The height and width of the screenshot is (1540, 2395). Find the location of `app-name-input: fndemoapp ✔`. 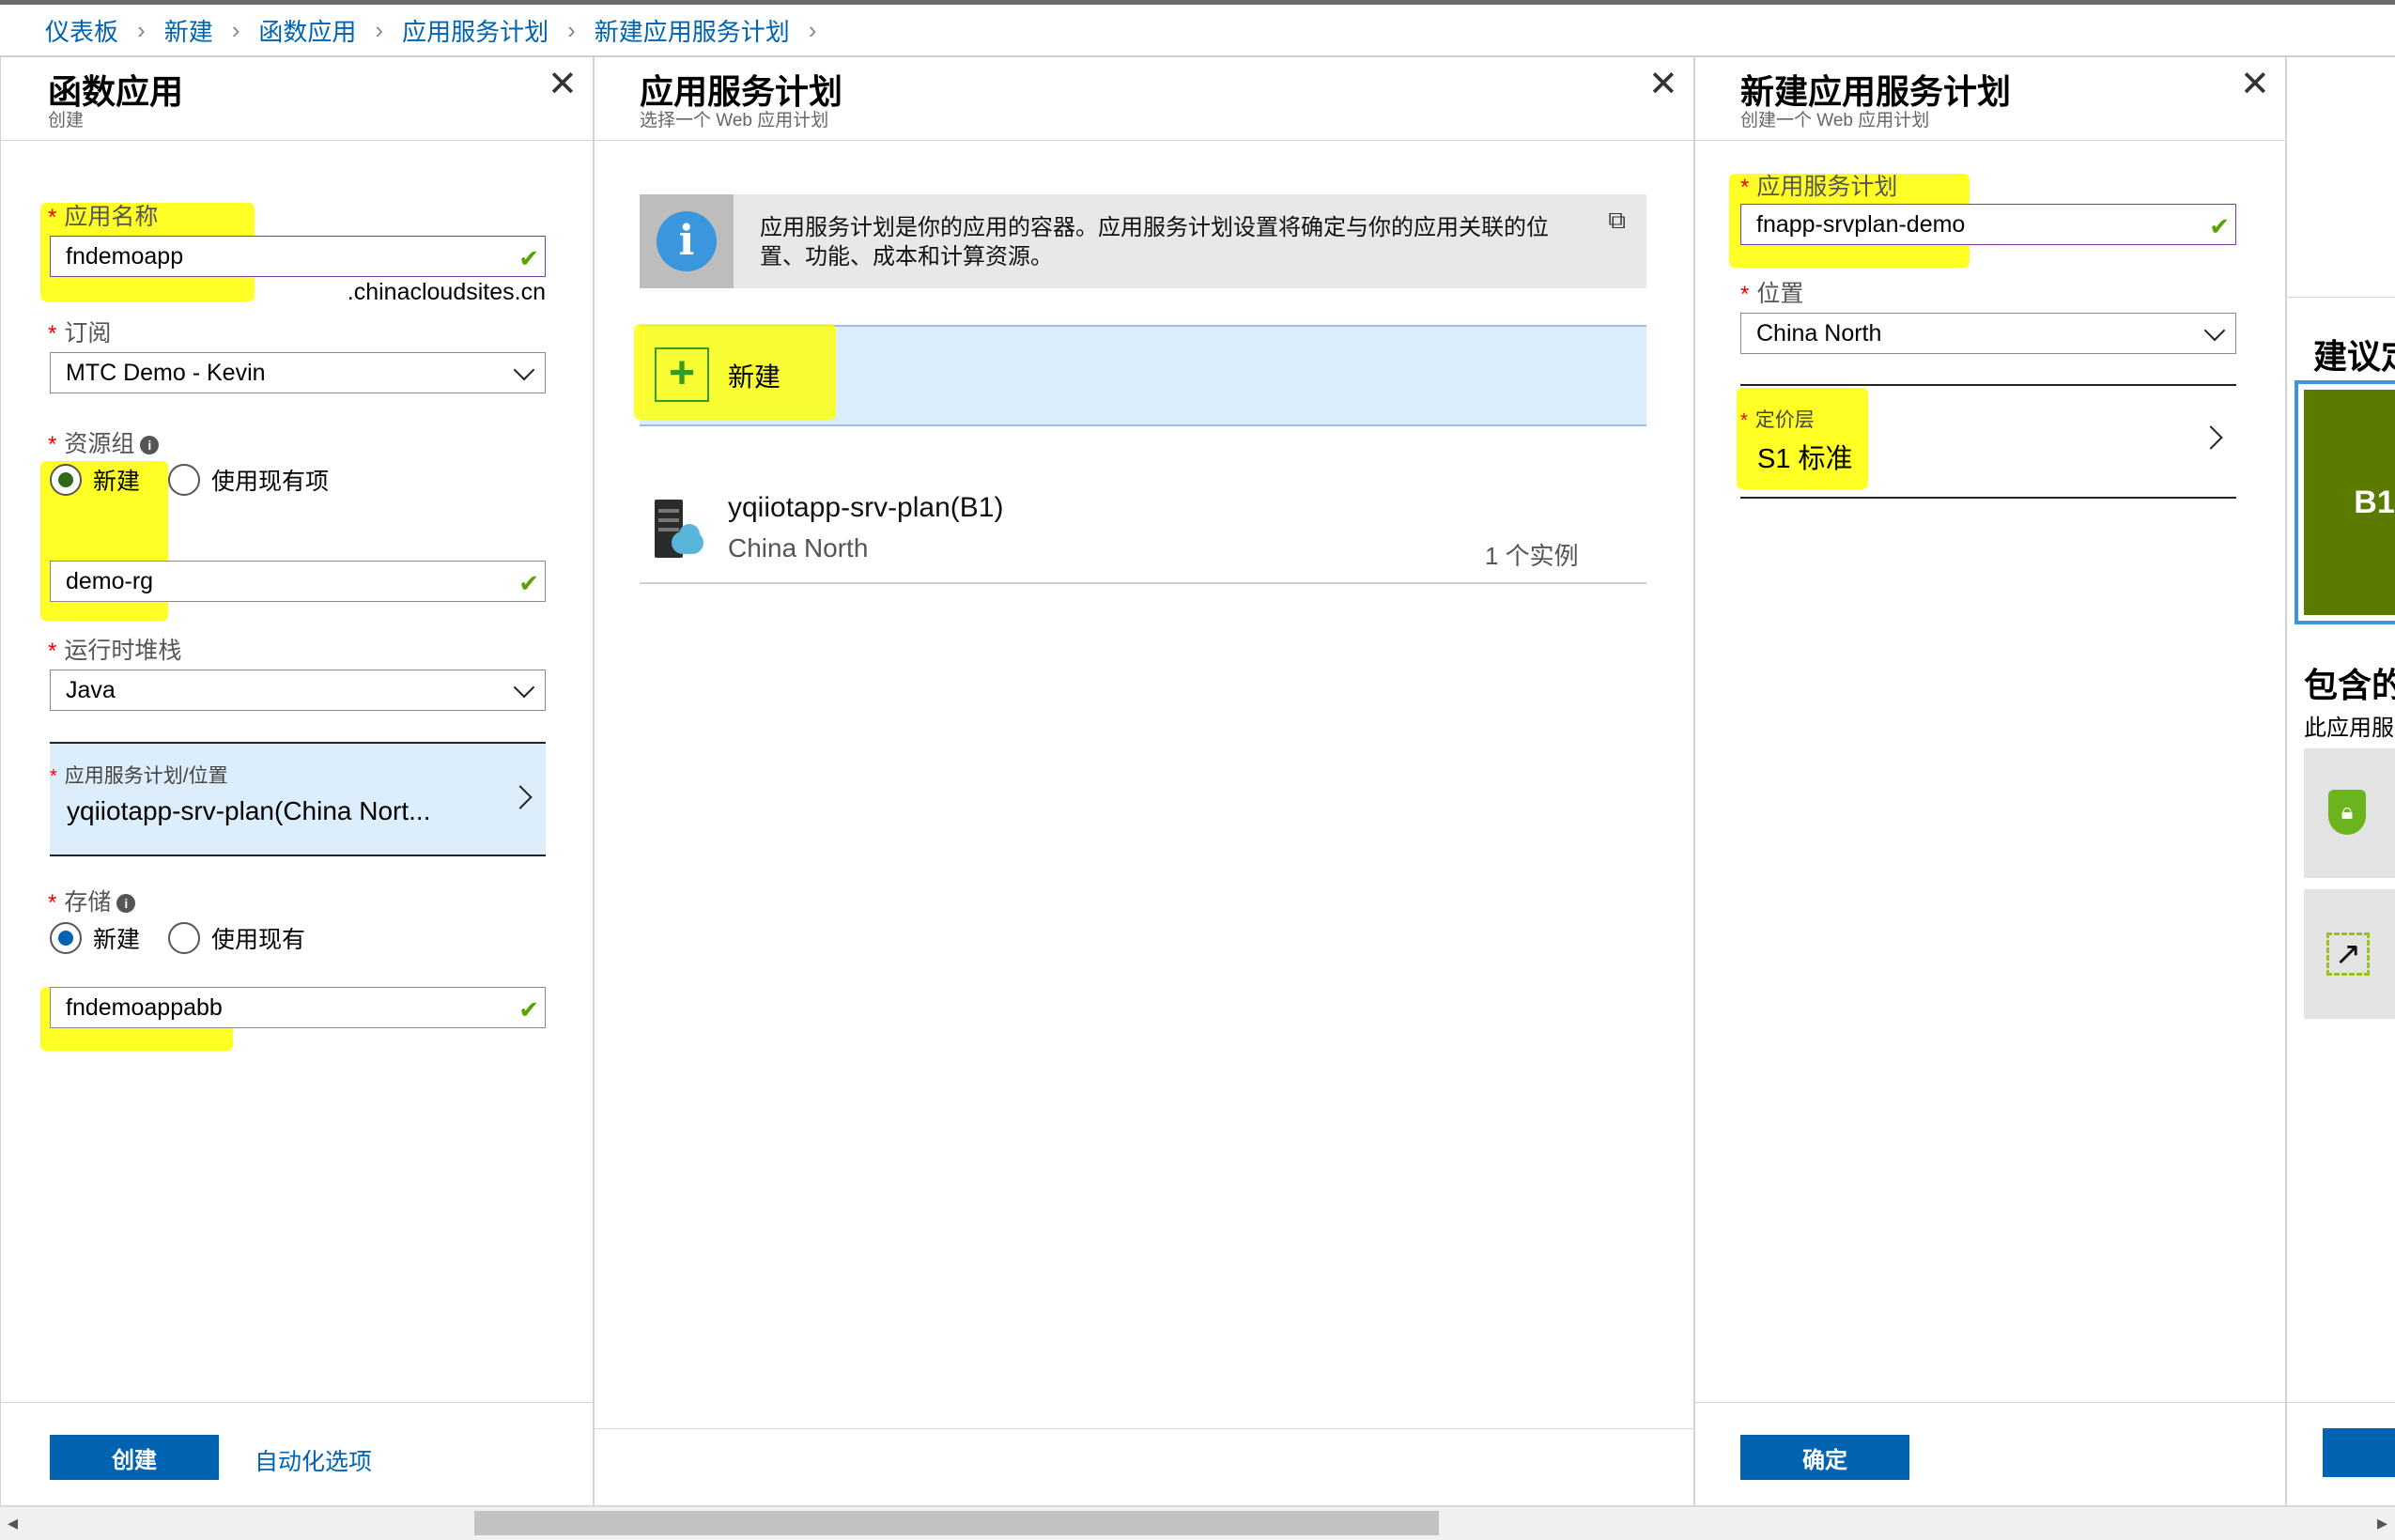

app-name-input: fndemoapp ✔ is located at coordinates (298, 256).